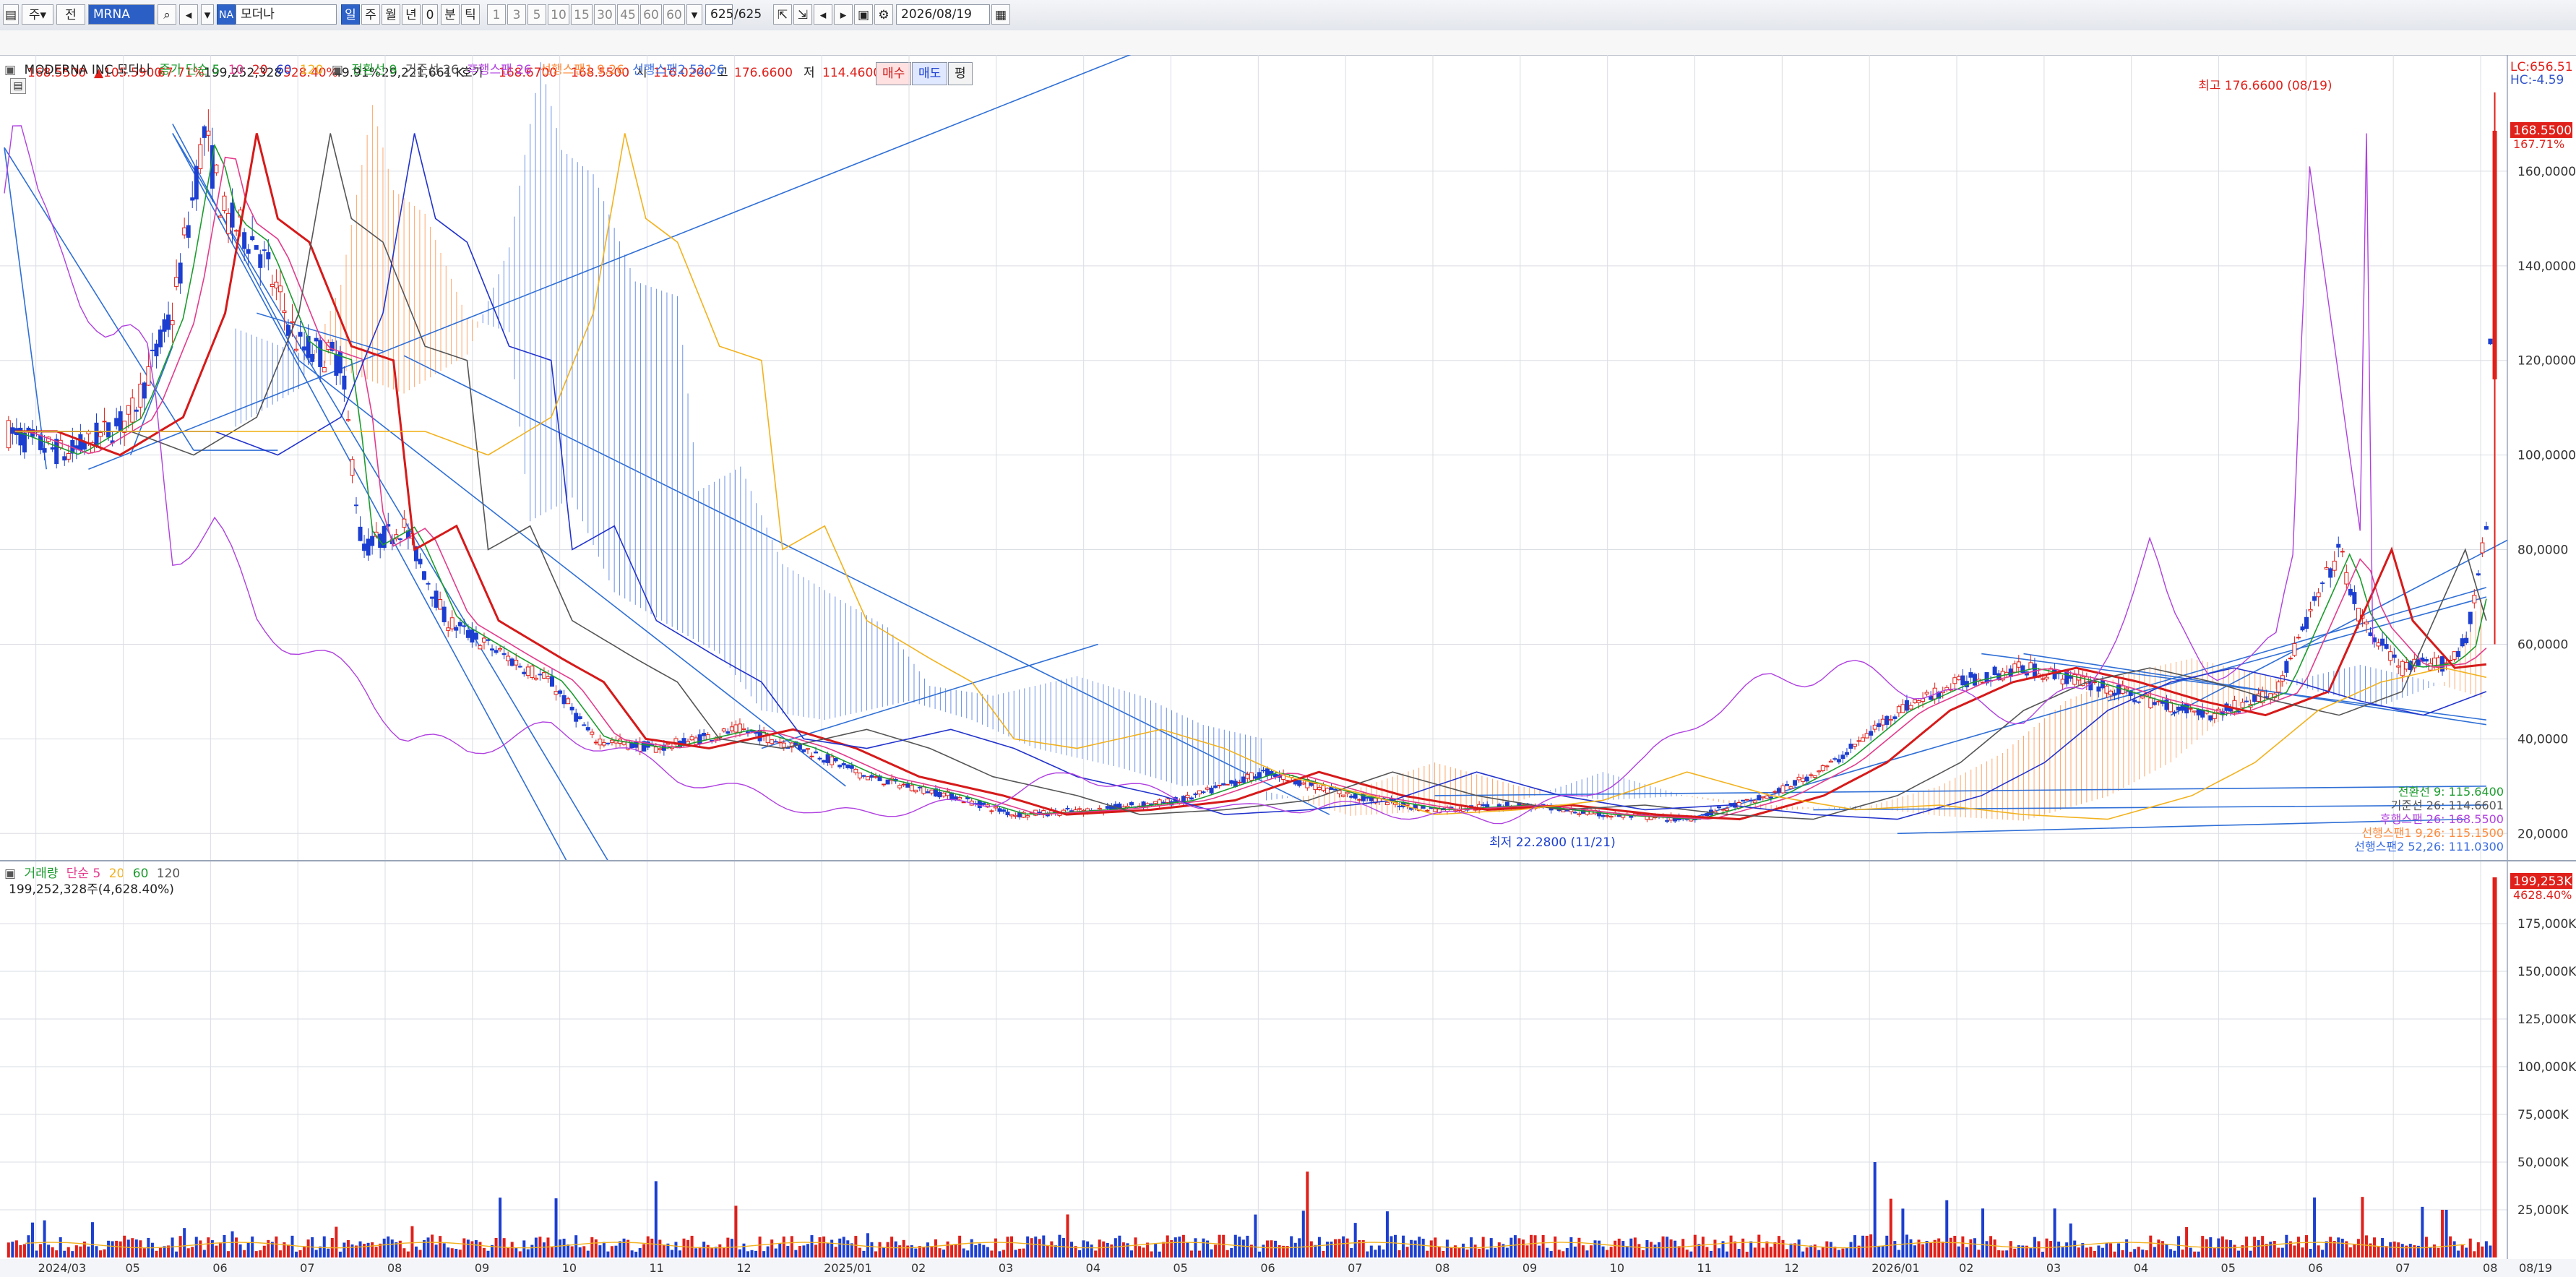 This screenshot has width=2576, height=1277. Describe the element at coordinates (2546, 972) in the screenshot. I see `volume-tick-label: 150,000K` at that location.